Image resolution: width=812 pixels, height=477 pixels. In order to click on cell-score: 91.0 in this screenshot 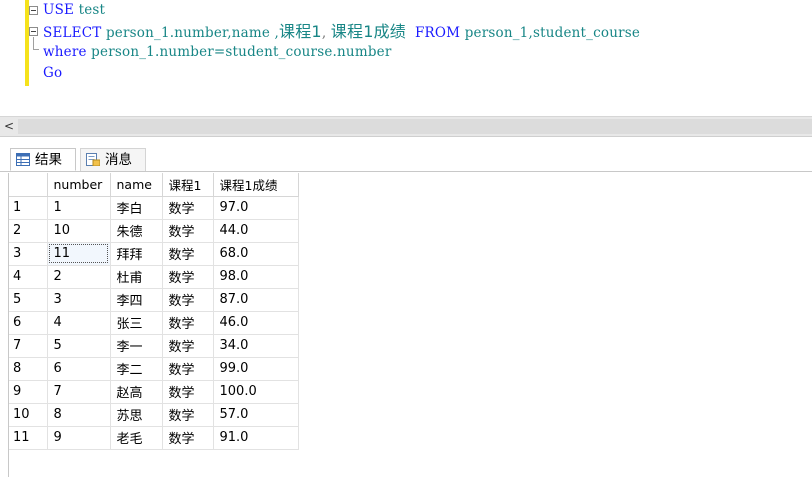, I will do `click(256, 438)`.